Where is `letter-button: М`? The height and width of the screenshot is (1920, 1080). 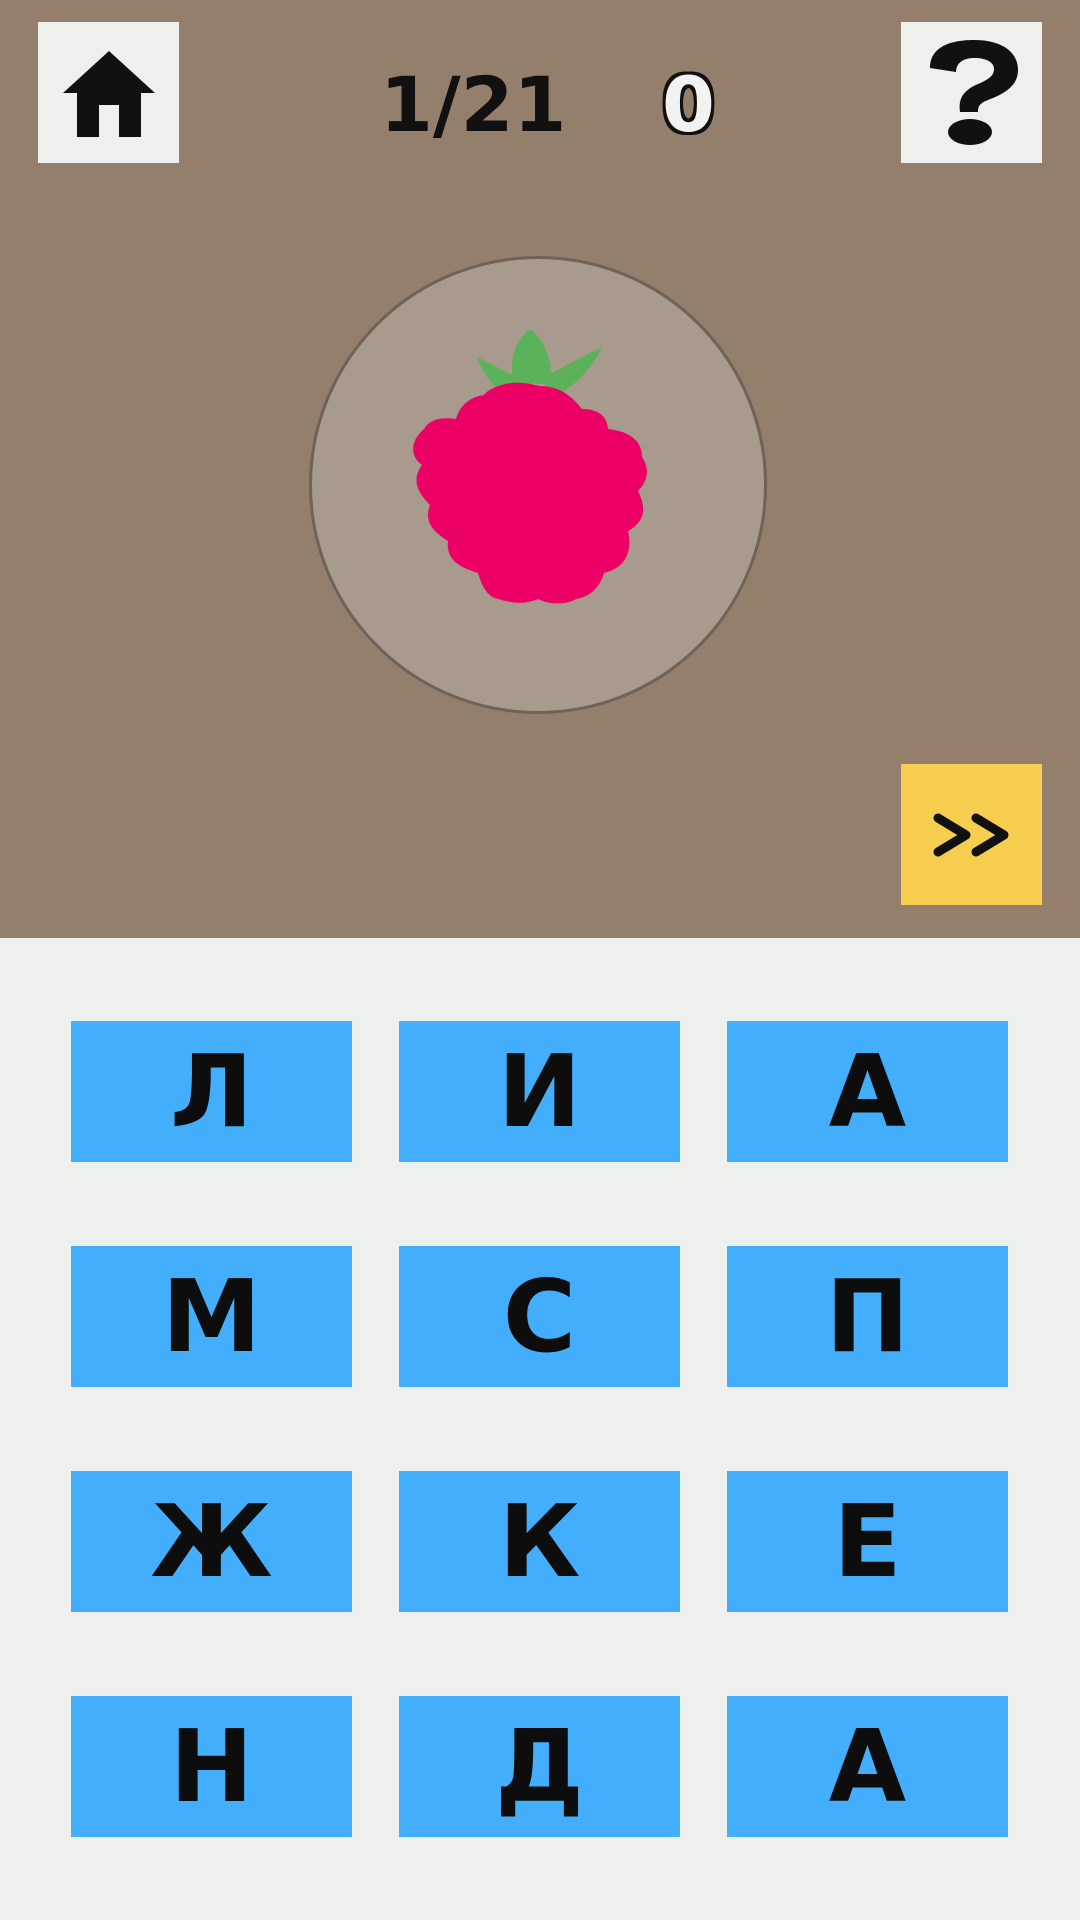
letter-button: М is located at coordinates (211, 1316).